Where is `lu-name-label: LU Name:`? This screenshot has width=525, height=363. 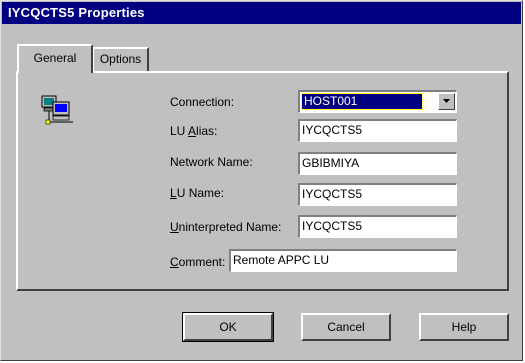 lu-name-label: LU Name: is located at coordinates (197, 193).